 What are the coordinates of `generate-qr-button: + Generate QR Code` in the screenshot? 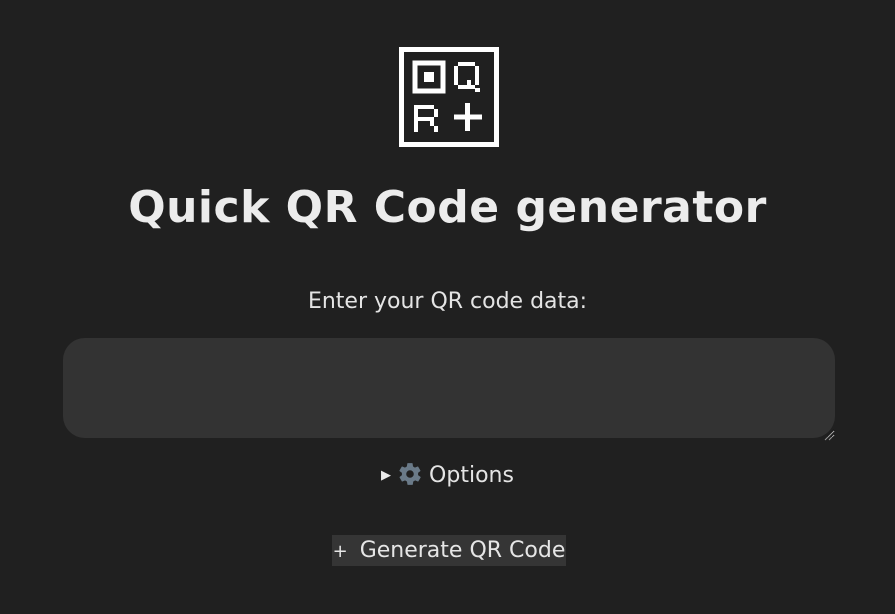 It's located at (449, 550).